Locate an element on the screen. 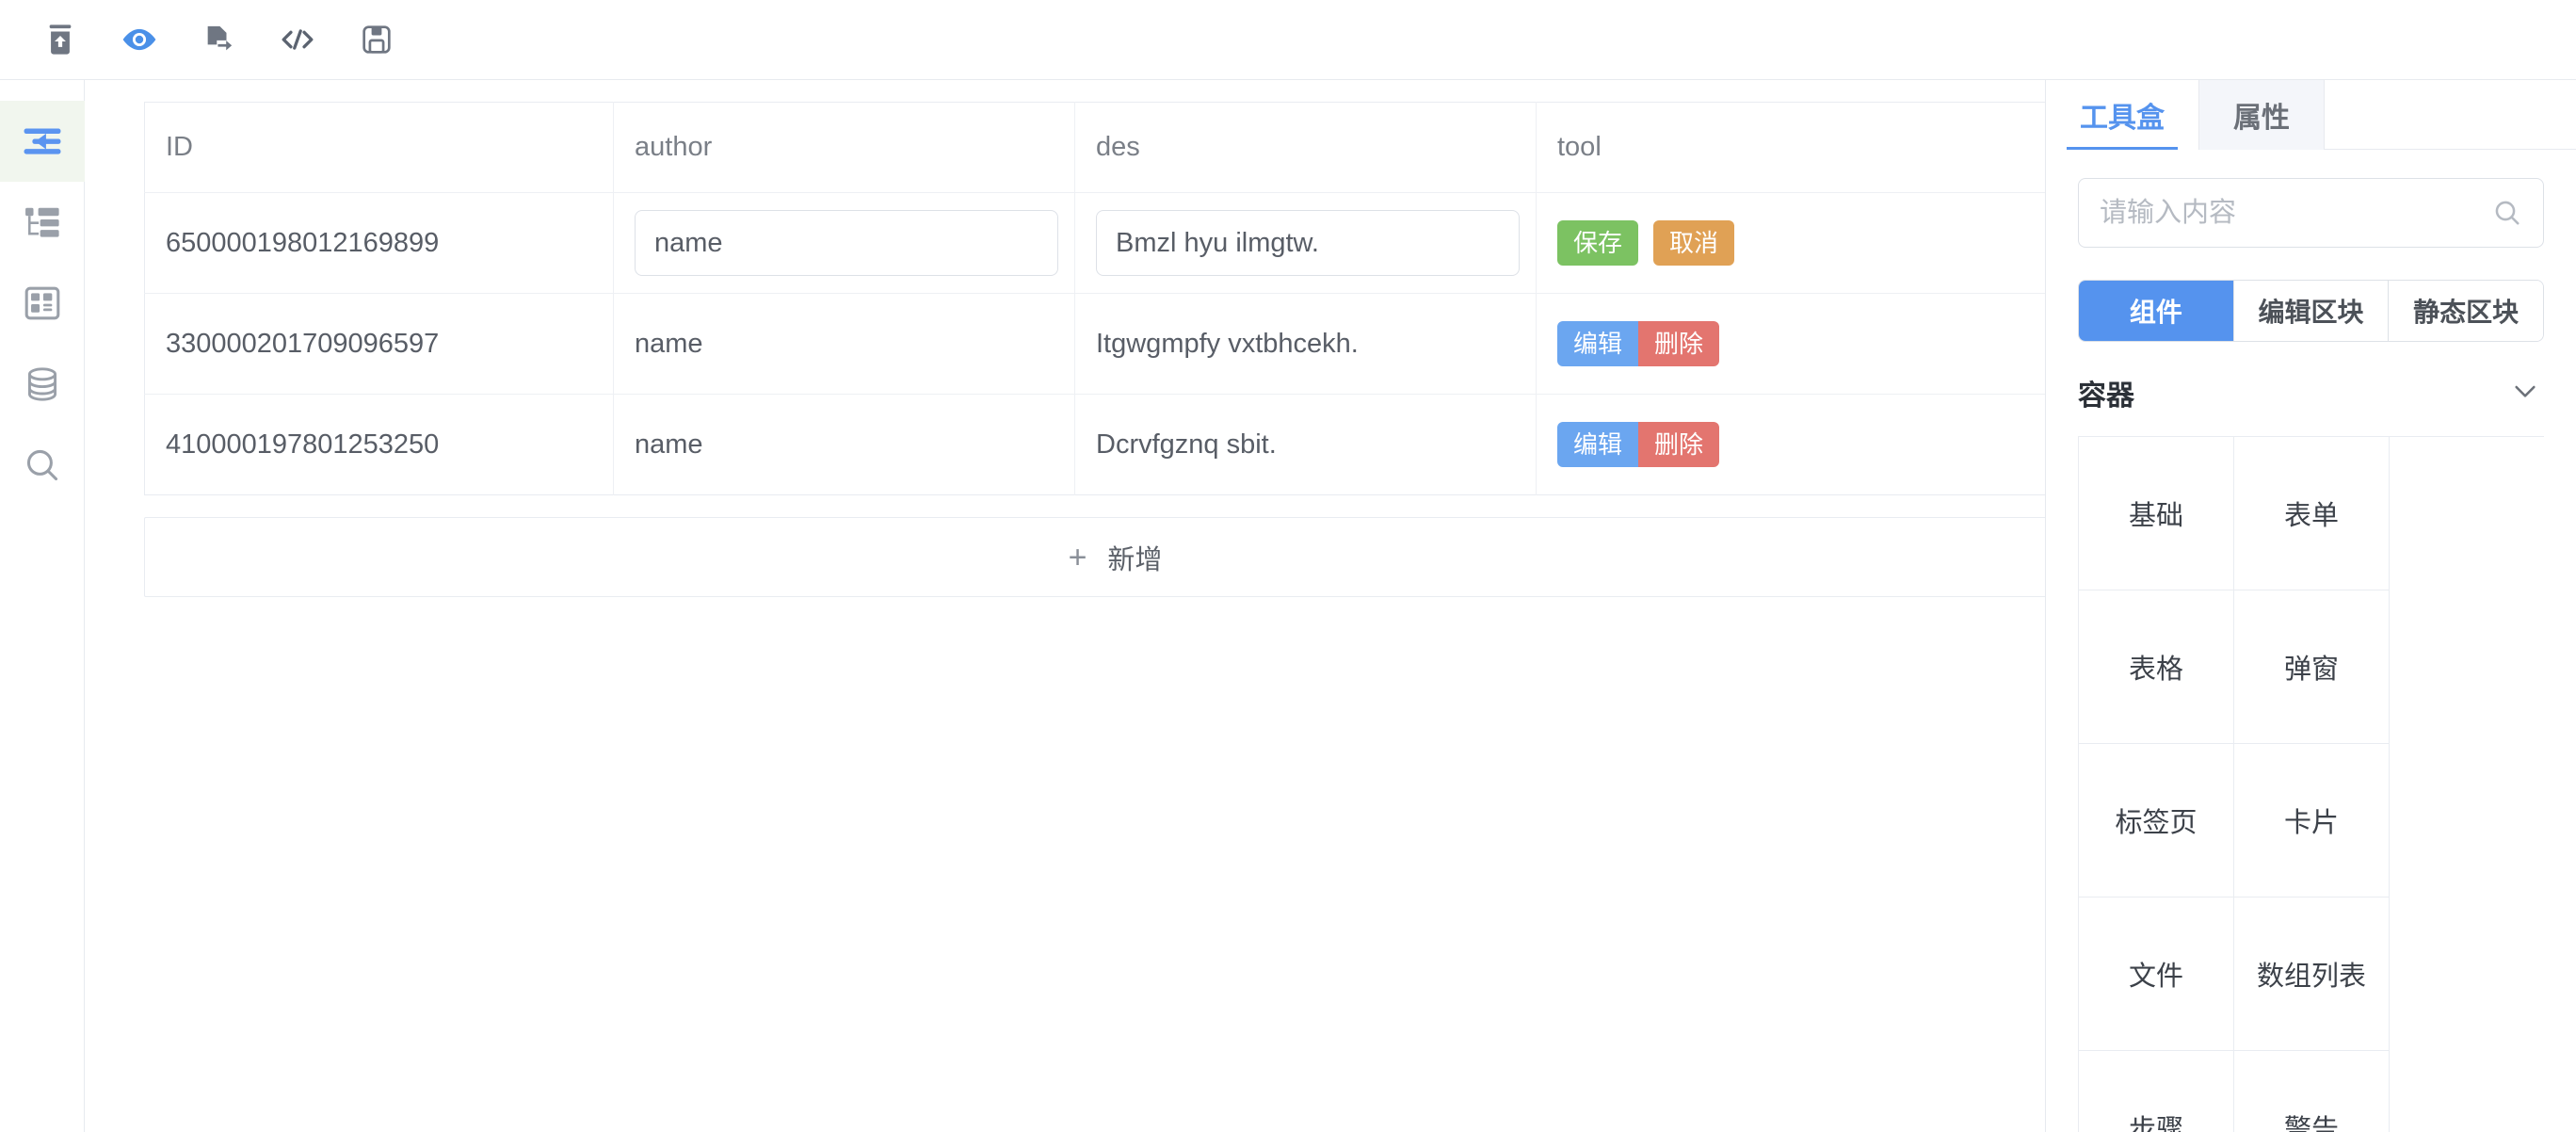 Image resolution: width=2576 pixels, height=1132 pixels. cell-id: 410000197801253250 is located at coordinates (379, 444).